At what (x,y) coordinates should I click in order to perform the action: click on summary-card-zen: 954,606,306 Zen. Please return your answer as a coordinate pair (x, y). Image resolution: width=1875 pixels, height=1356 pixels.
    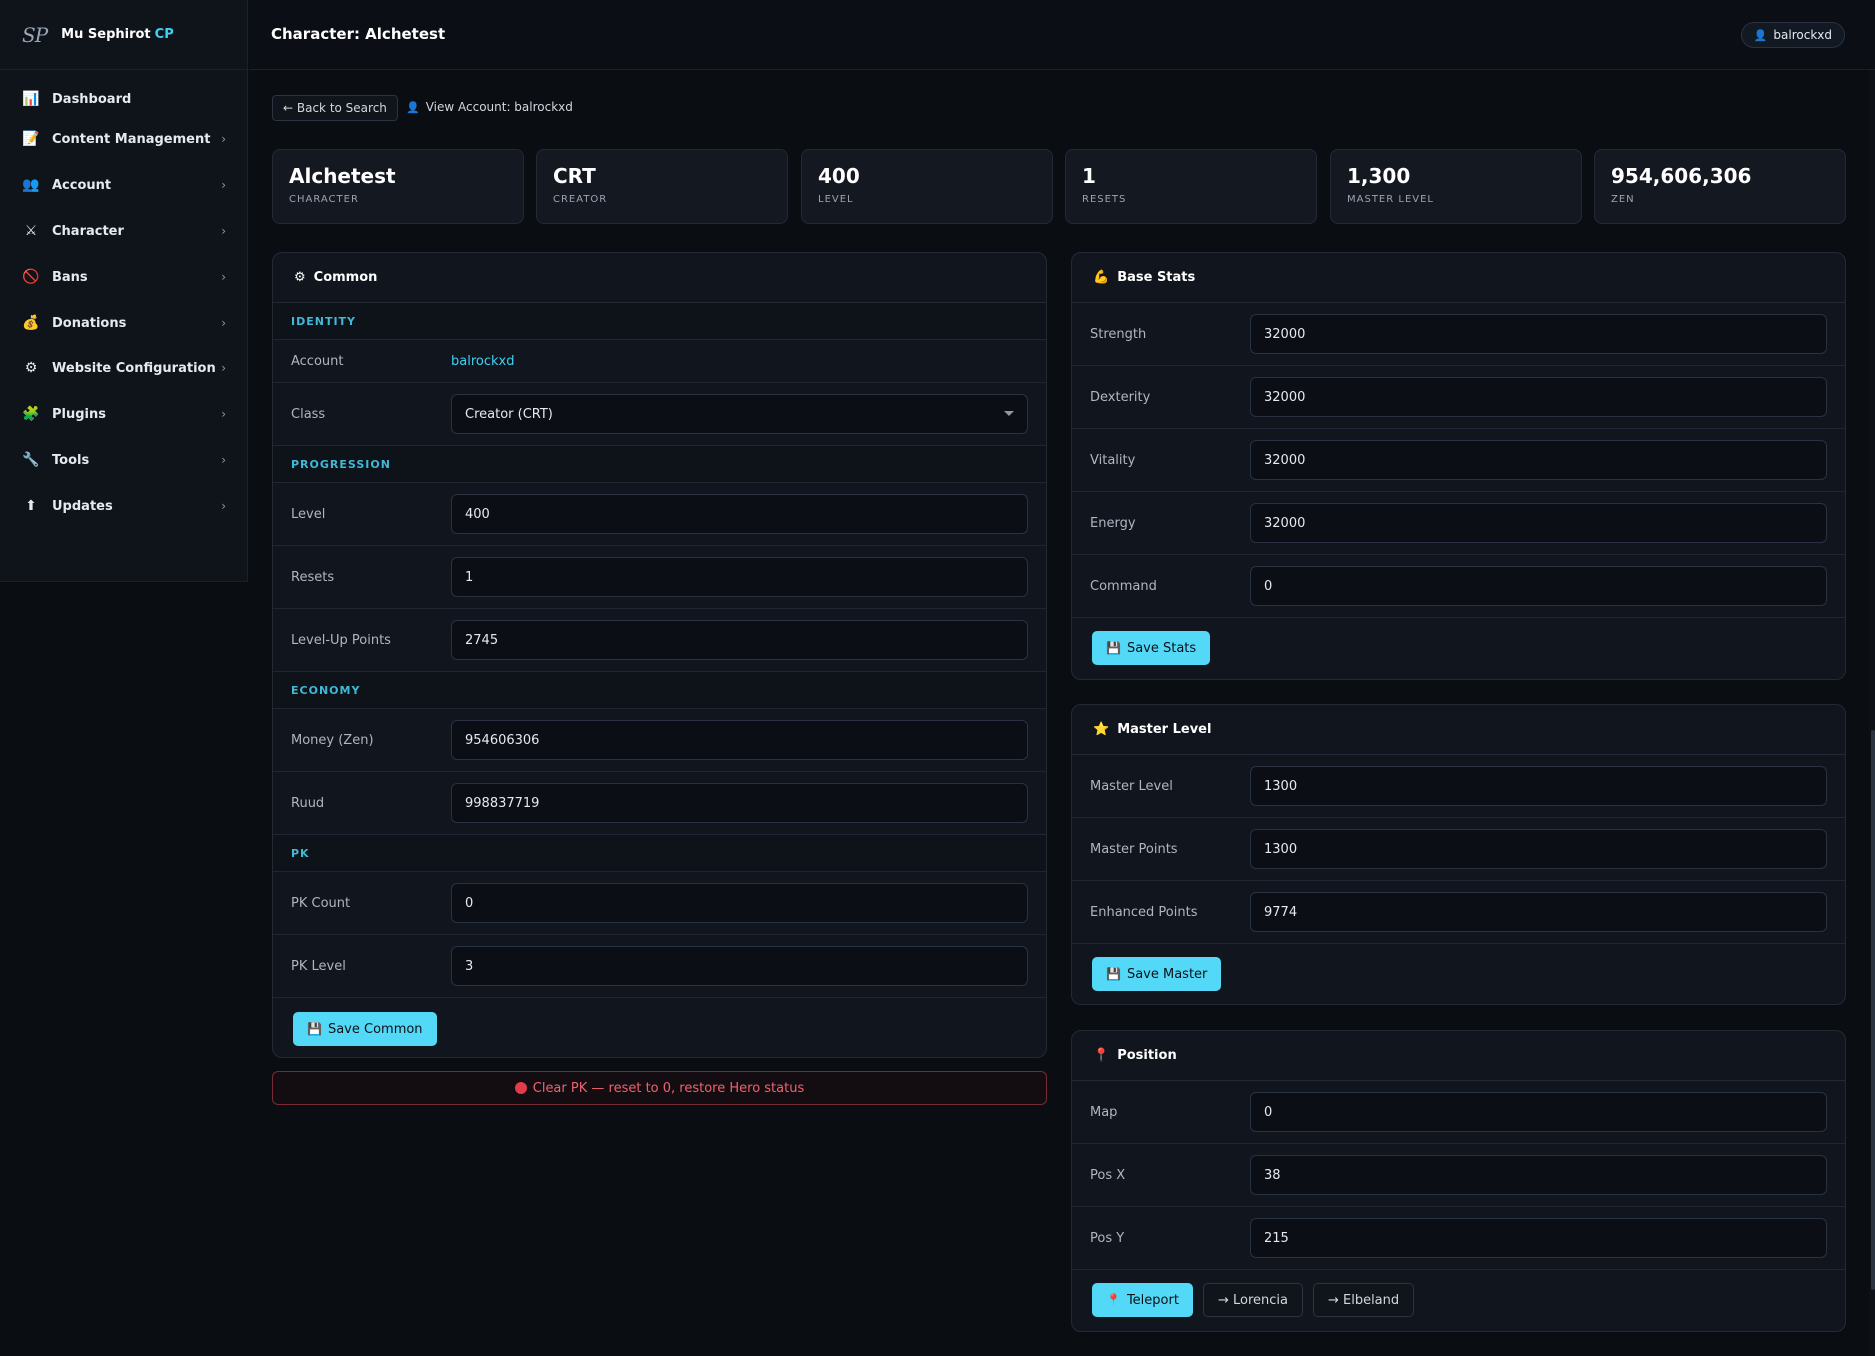
    Looking at the image, I should click on (1720, 186).